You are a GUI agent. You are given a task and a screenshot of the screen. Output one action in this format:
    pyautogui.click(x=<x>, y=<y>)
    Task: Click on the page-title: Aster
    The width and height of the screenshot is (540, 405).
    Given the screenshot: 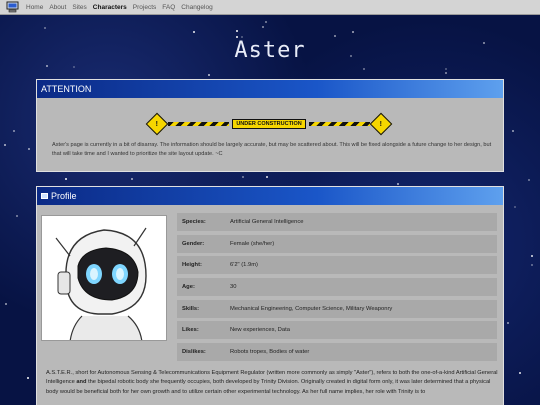 What is the action you would take?
    pyautogui.click(x=270, y=50)
    